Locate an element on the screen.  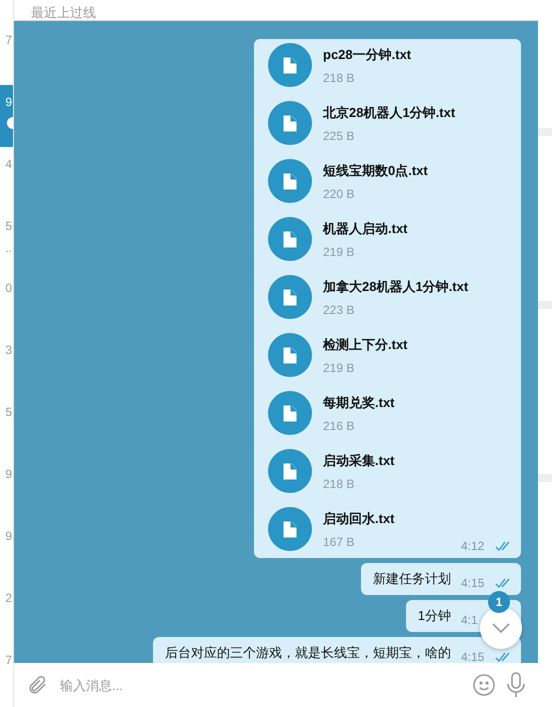
chat-list-item: 9 is located at coordinates (6, 116).